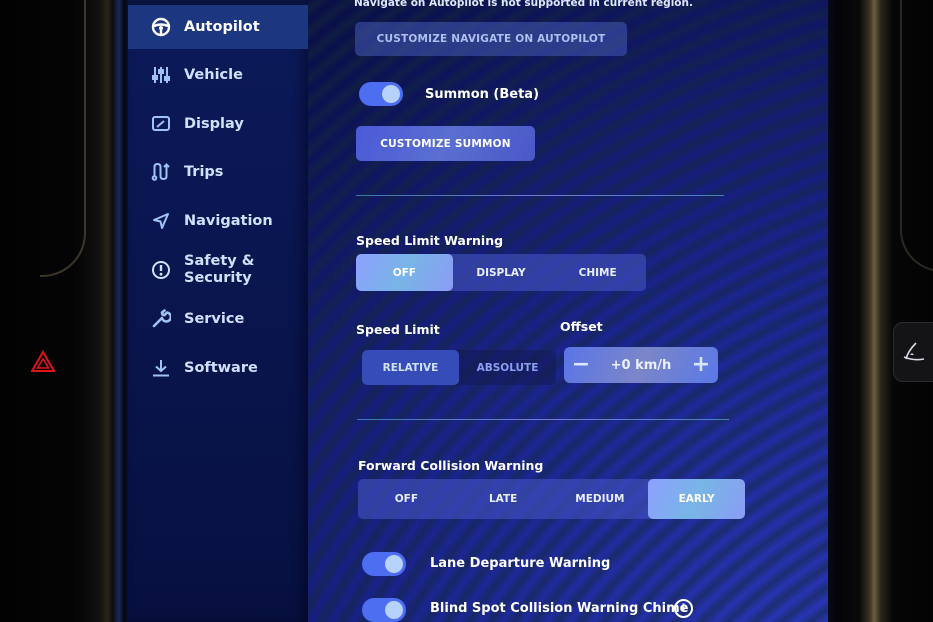 Image resolution: width=933 pixels, height=622 pixels. I want to click on wiper-button, so click(913, 352).